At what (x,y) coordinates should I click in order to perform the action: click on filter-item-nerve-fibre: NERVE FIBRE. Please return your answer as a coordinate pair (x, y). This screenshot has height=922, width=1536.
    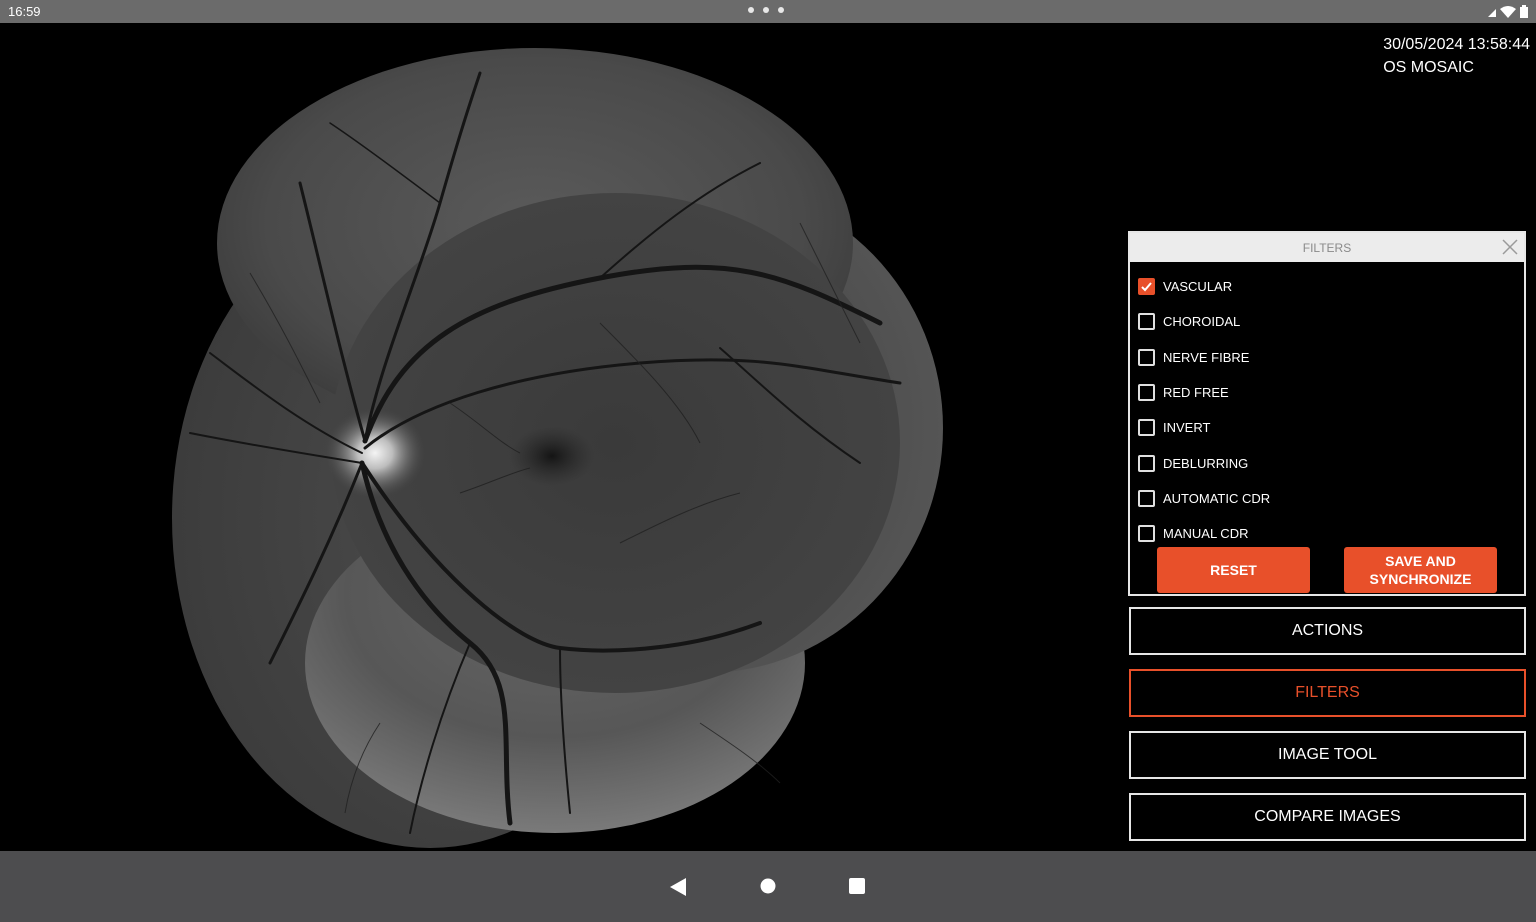
    Looking at the image, I should click on (1327, 357).